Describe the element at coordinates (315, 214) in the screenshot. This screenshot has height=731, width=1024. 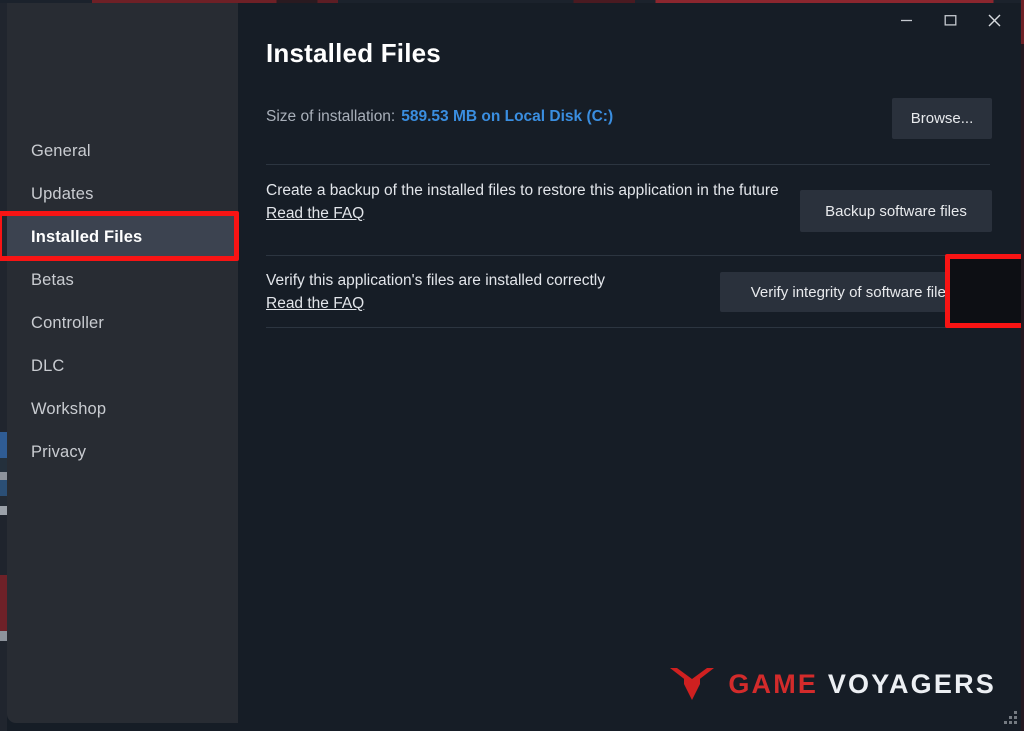
I see `backup-faq-link: Read the FAQ` at that location.